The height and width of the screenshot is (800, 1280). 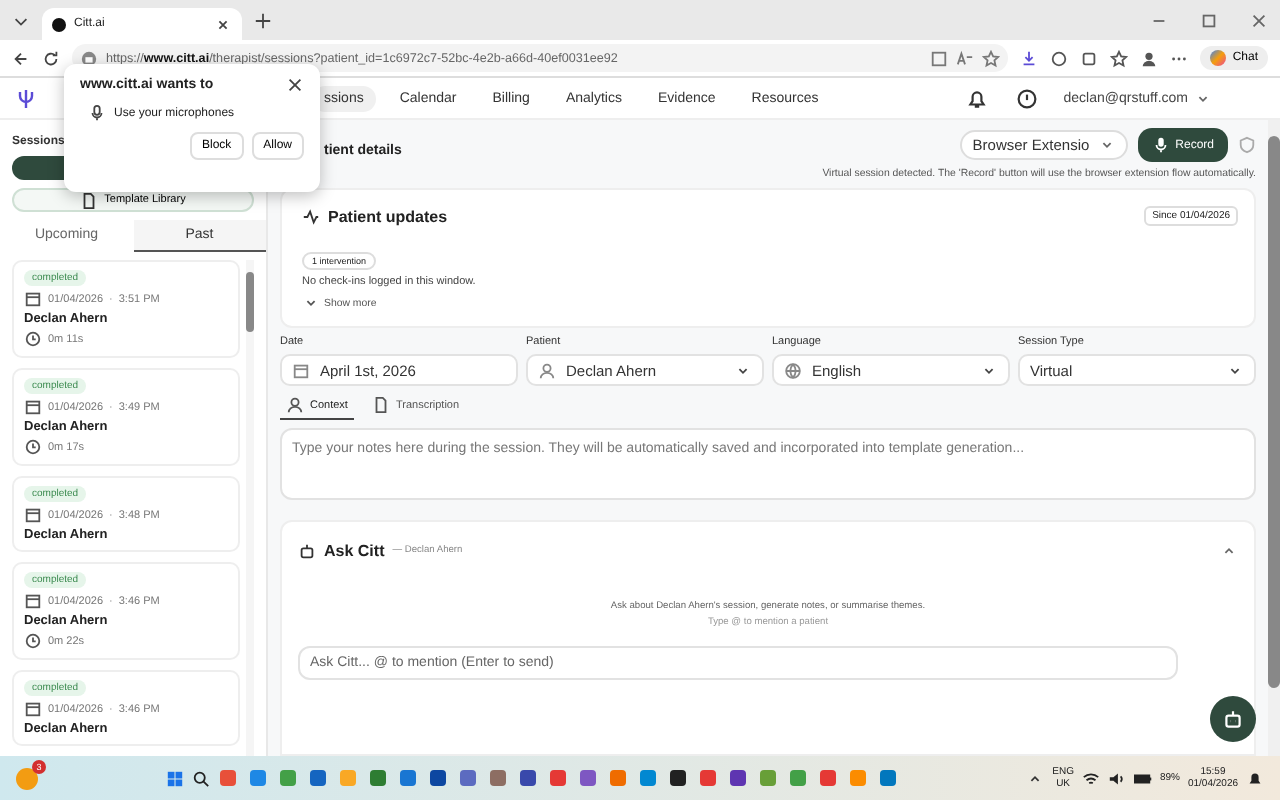 What do you see at coordinates (1029, 58) in the screenshot?
I see `extension-icon` at bounding box center [1029, 58].